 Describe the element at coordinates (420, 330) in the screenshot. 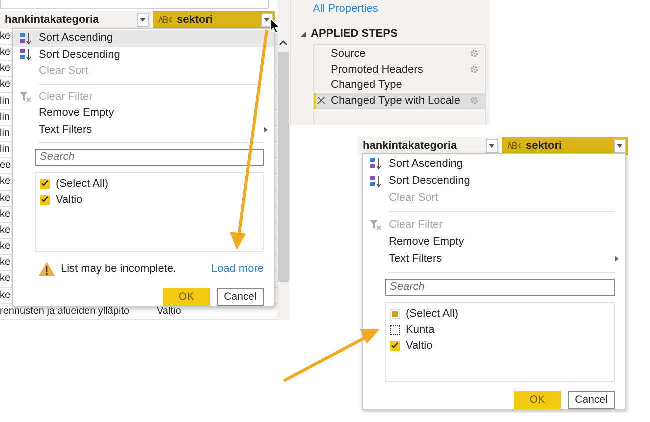

I see `value-label: Kunta` at that location.